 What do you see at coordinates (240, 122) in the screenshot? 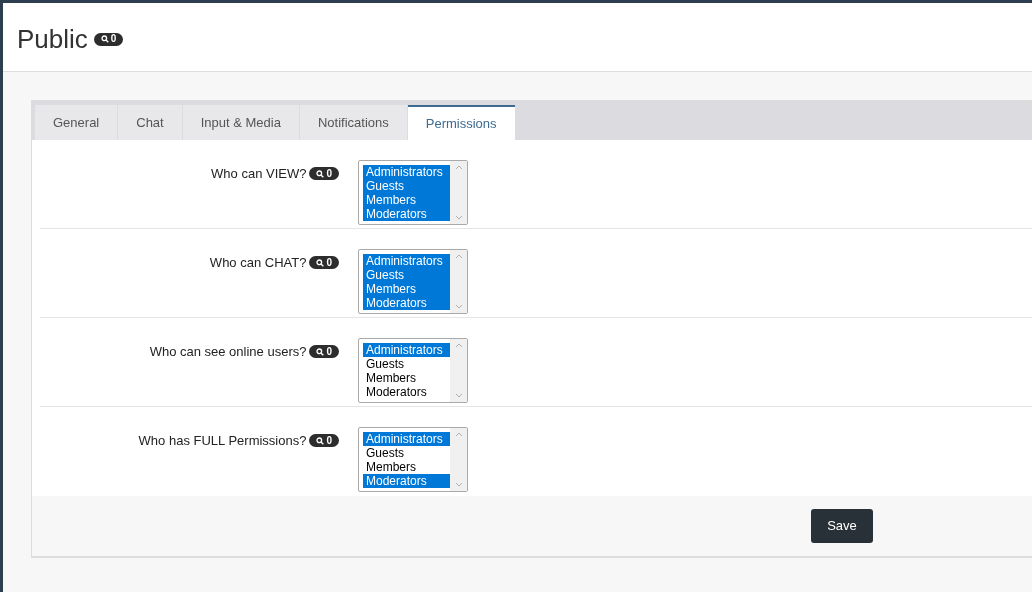
I see `tab: Input & Media` at bounding box center [240, 122].